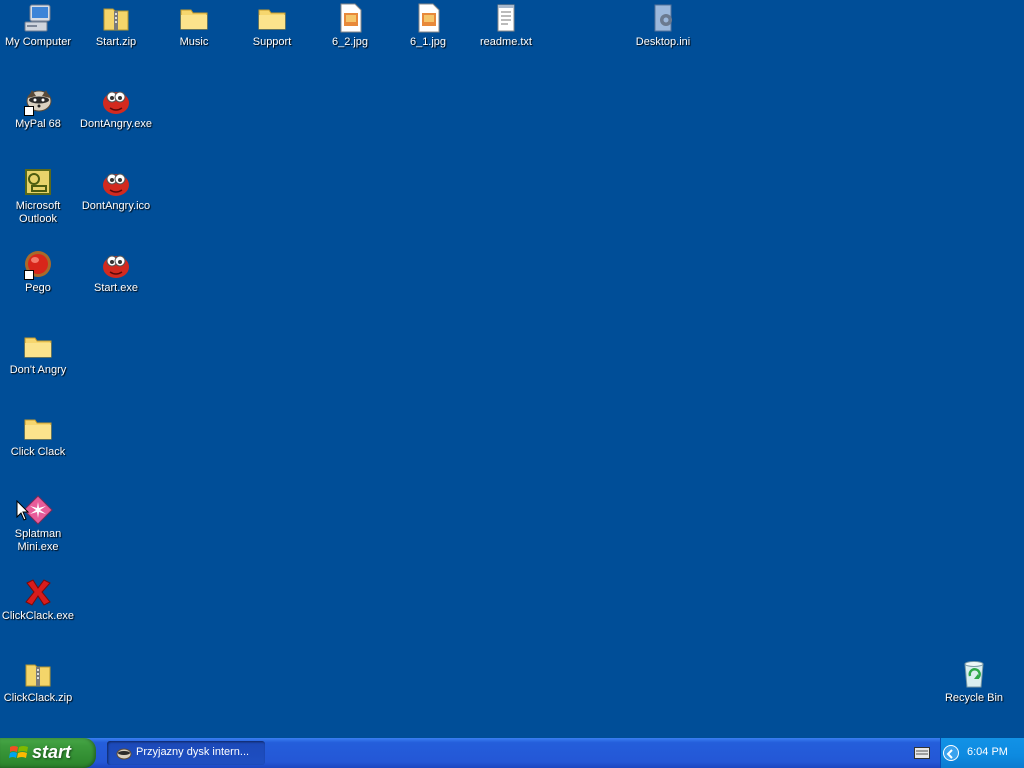  I want to click on icon-label: Recycle Bin, so click(974, 698).